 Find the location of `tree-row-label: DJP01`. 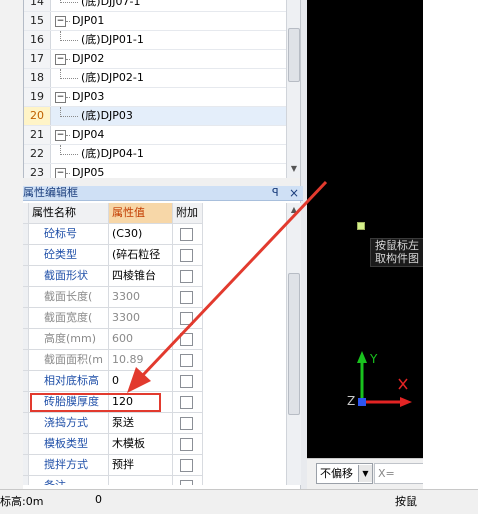

tree-row-label: DJP01 is located at coordinates (88, 20).